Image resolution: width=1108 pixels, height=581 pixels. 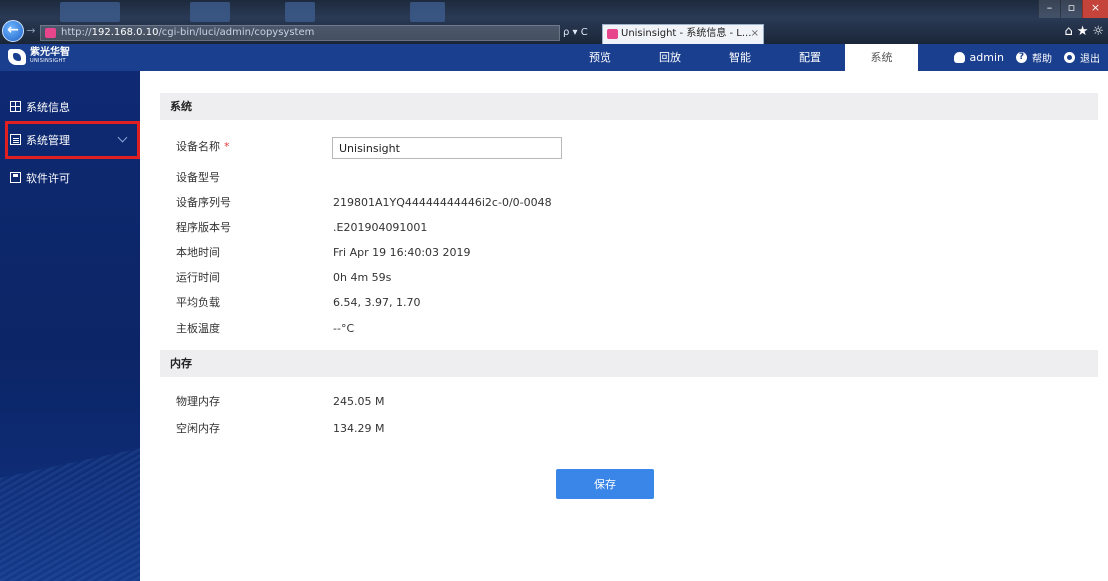 I want to click on minimize-icon: –, so click(x=1049, y=9).